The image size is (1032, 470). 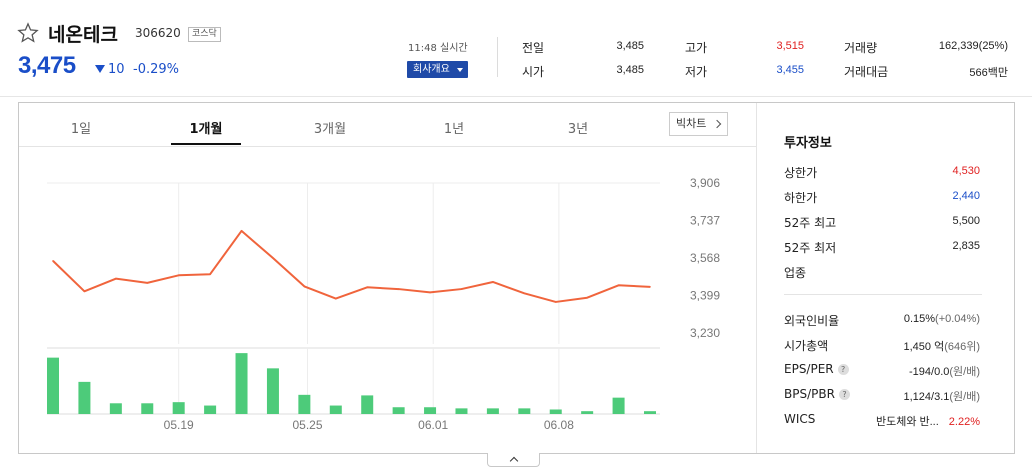 I want to click on invest-value: 0.15%(+0.04%), so click(x=942, y=319).